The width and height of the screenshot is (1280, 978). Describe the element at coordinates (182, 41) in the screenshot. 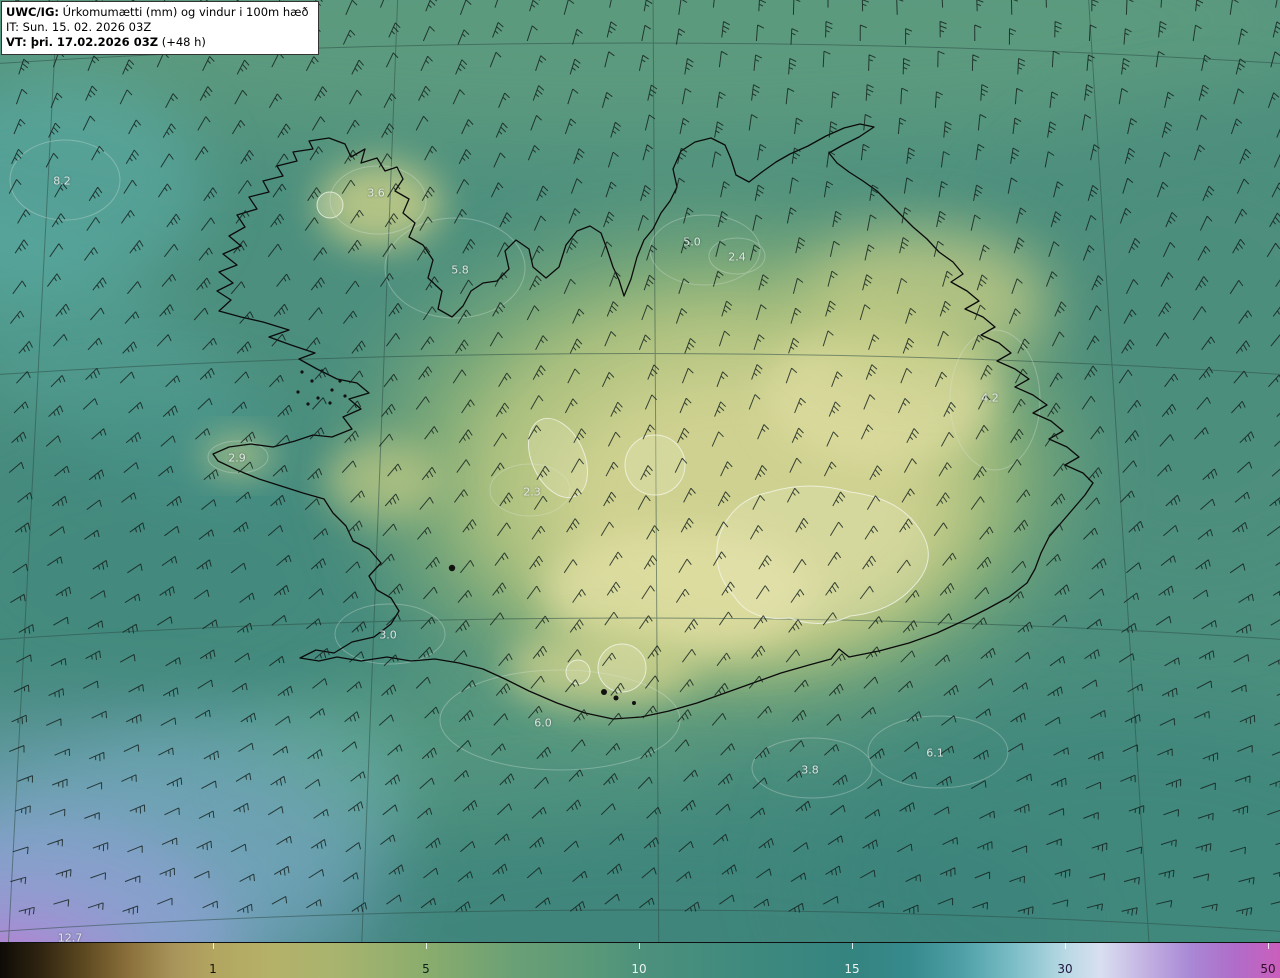

I see `lead-time: (+48 h)` at that location.